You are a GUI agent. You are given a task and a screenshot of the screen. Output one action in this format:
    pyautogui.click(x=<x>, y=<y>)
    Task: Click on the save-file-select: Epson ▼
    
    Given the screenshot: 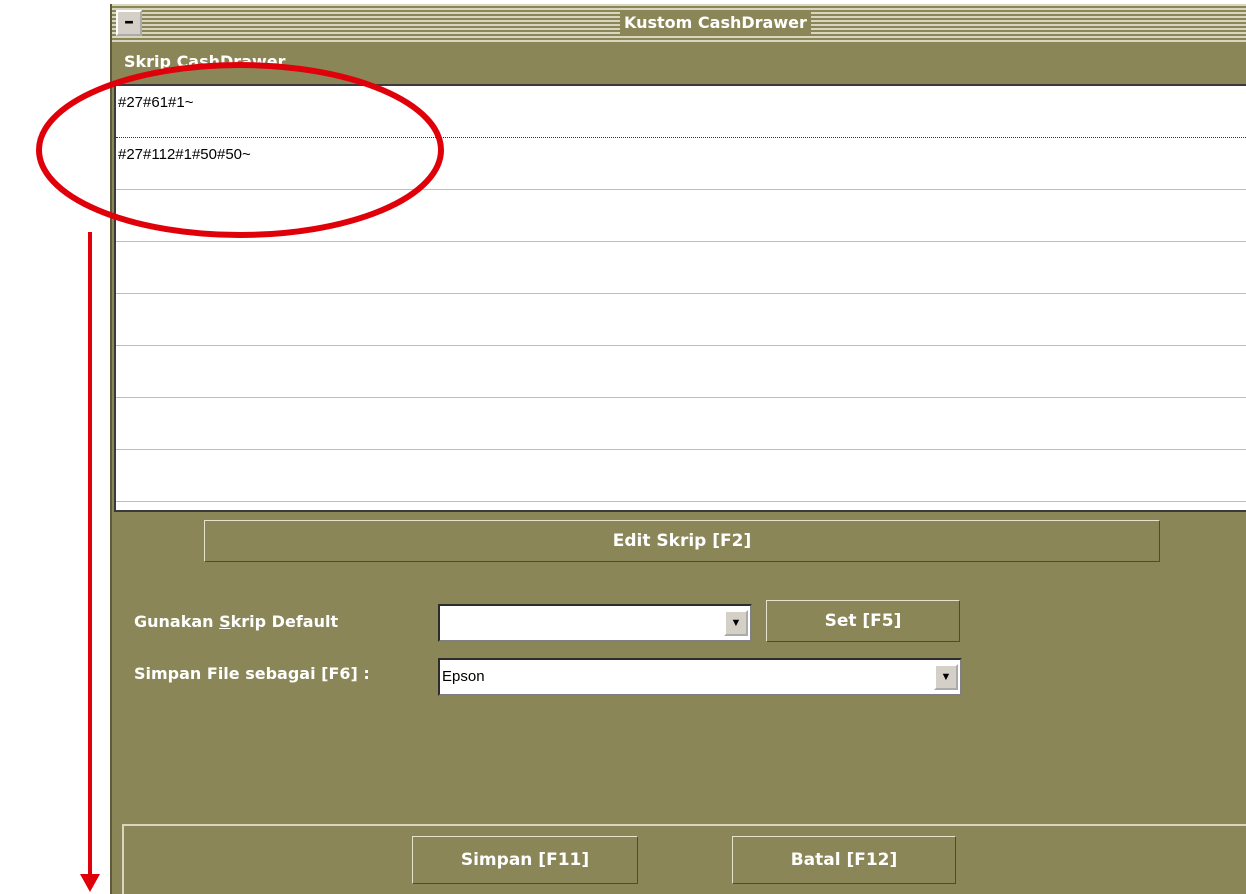 What is the action you would take?
    pyautogui.click(x=700, y=677)
    